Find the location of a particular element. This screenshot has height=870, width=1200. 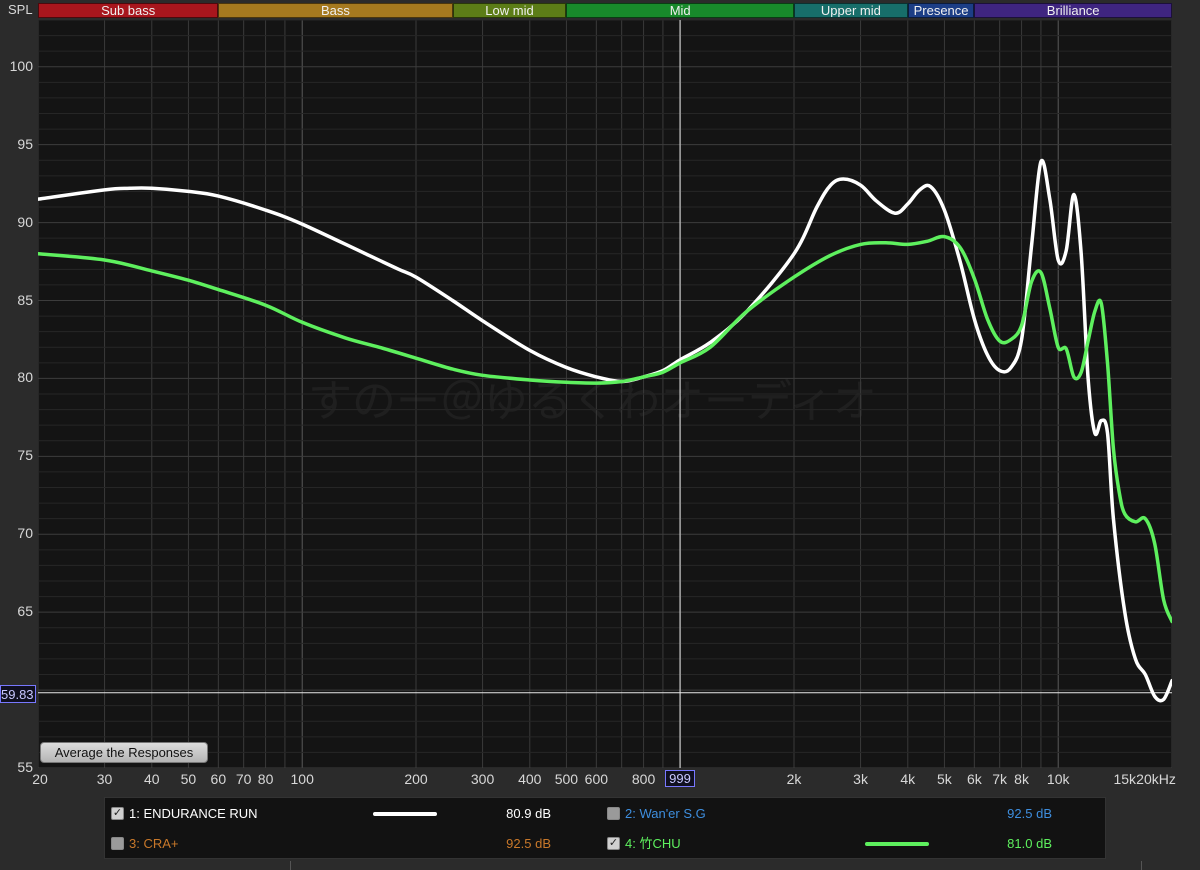

x-tick-label: 3k is located at coordinates (860, 779).